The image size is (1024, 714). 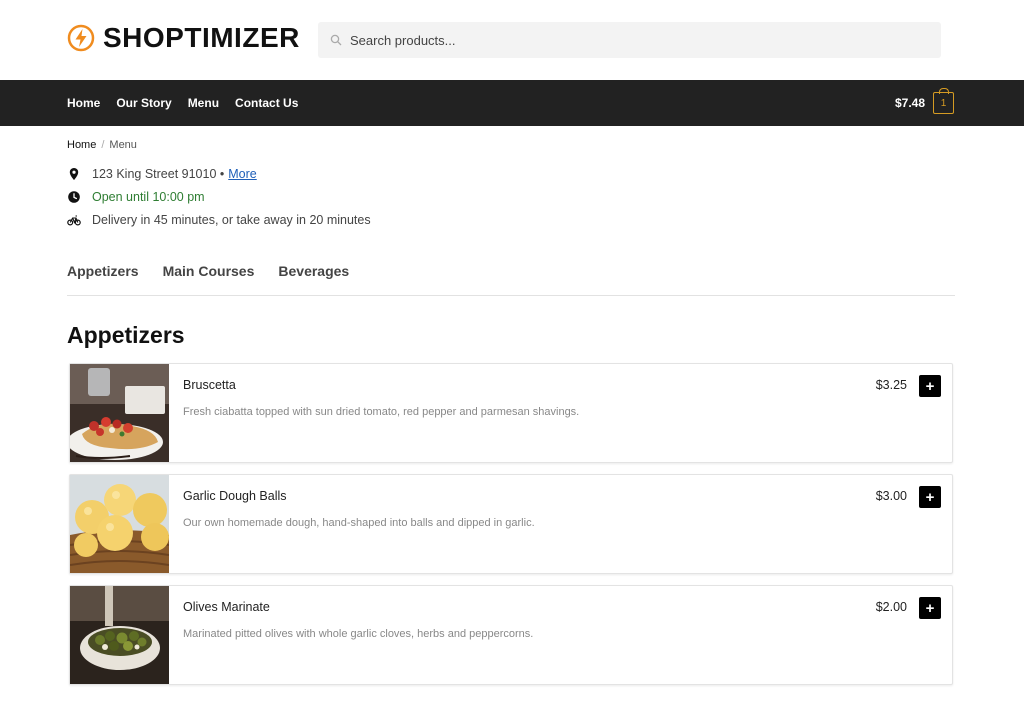 What do you see at coordinates (891, 607) in the screenshot?
I see `menu-item-price: $2.00` at bounding box center [891, 607].